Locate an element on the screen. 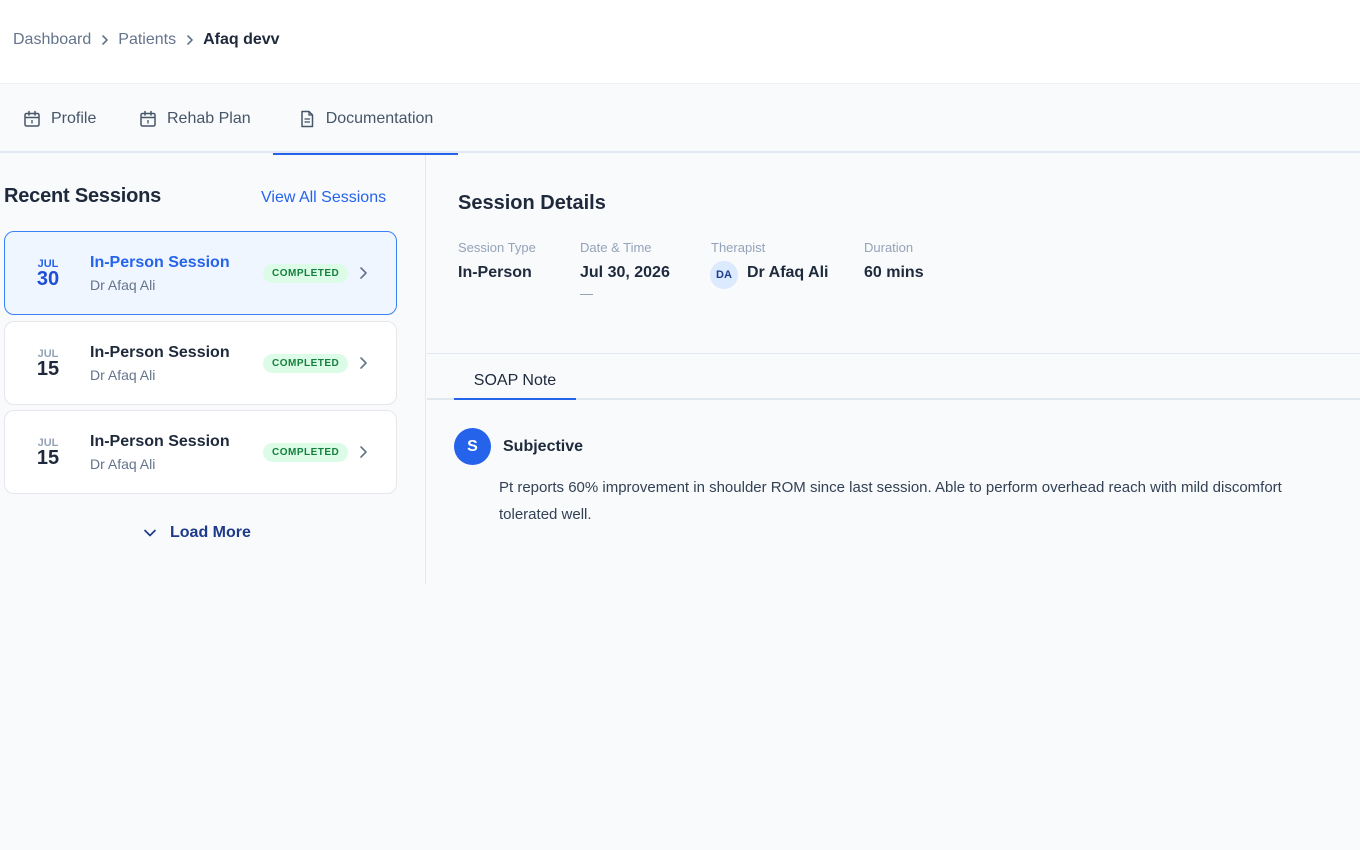 This screenshot has width=1360, height=850. breadcrumb: Dashboard Patients Afaq devv is located at coordinates (146, 40).